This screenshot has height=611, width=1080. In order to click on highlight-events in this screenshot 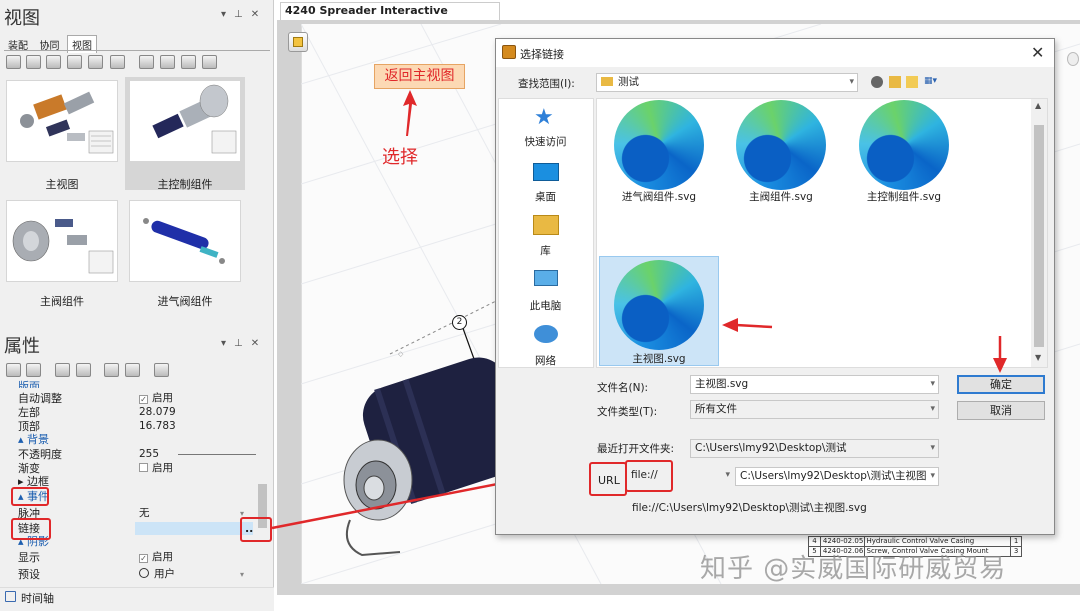, I will do `click(30, 496)`.